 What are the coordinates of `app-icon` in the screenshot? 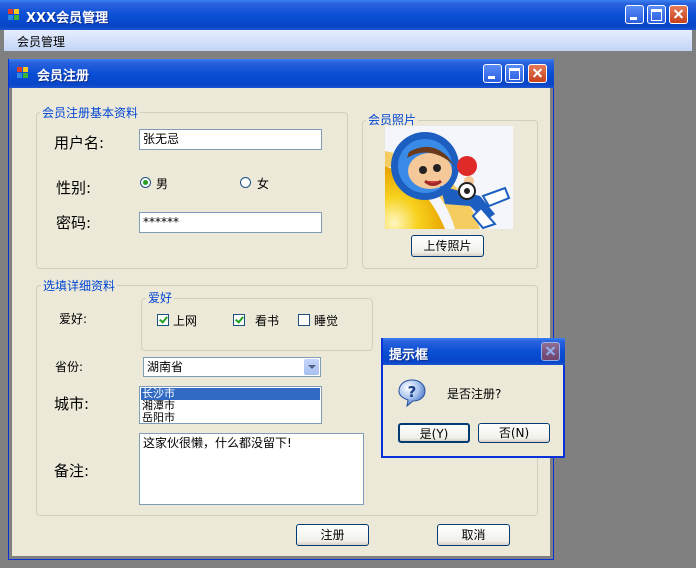 It's located at (14, 15).